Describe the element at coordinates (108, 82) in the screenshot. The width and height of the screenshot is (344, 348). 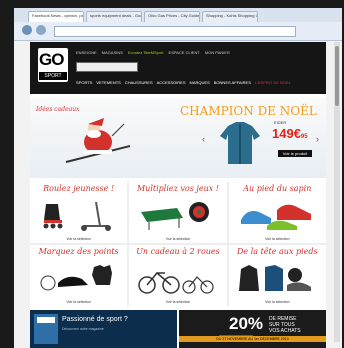
I see `menu-vetements: VETEMENTS` at that location.